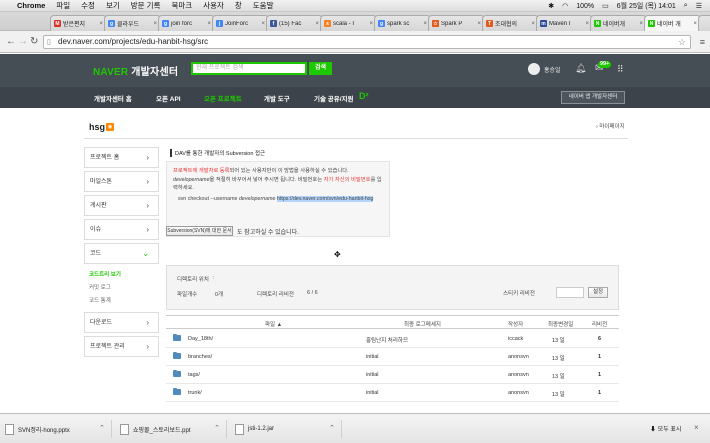 The height and width of the screenshot is (443, 710). I want to click on search-button: 검색, so click(320, 68).